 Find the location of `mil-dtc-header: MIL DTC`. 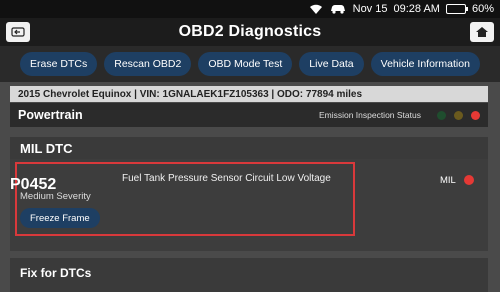

mil-dtc-header: MIL DTC is located at coordinates (249, 148).